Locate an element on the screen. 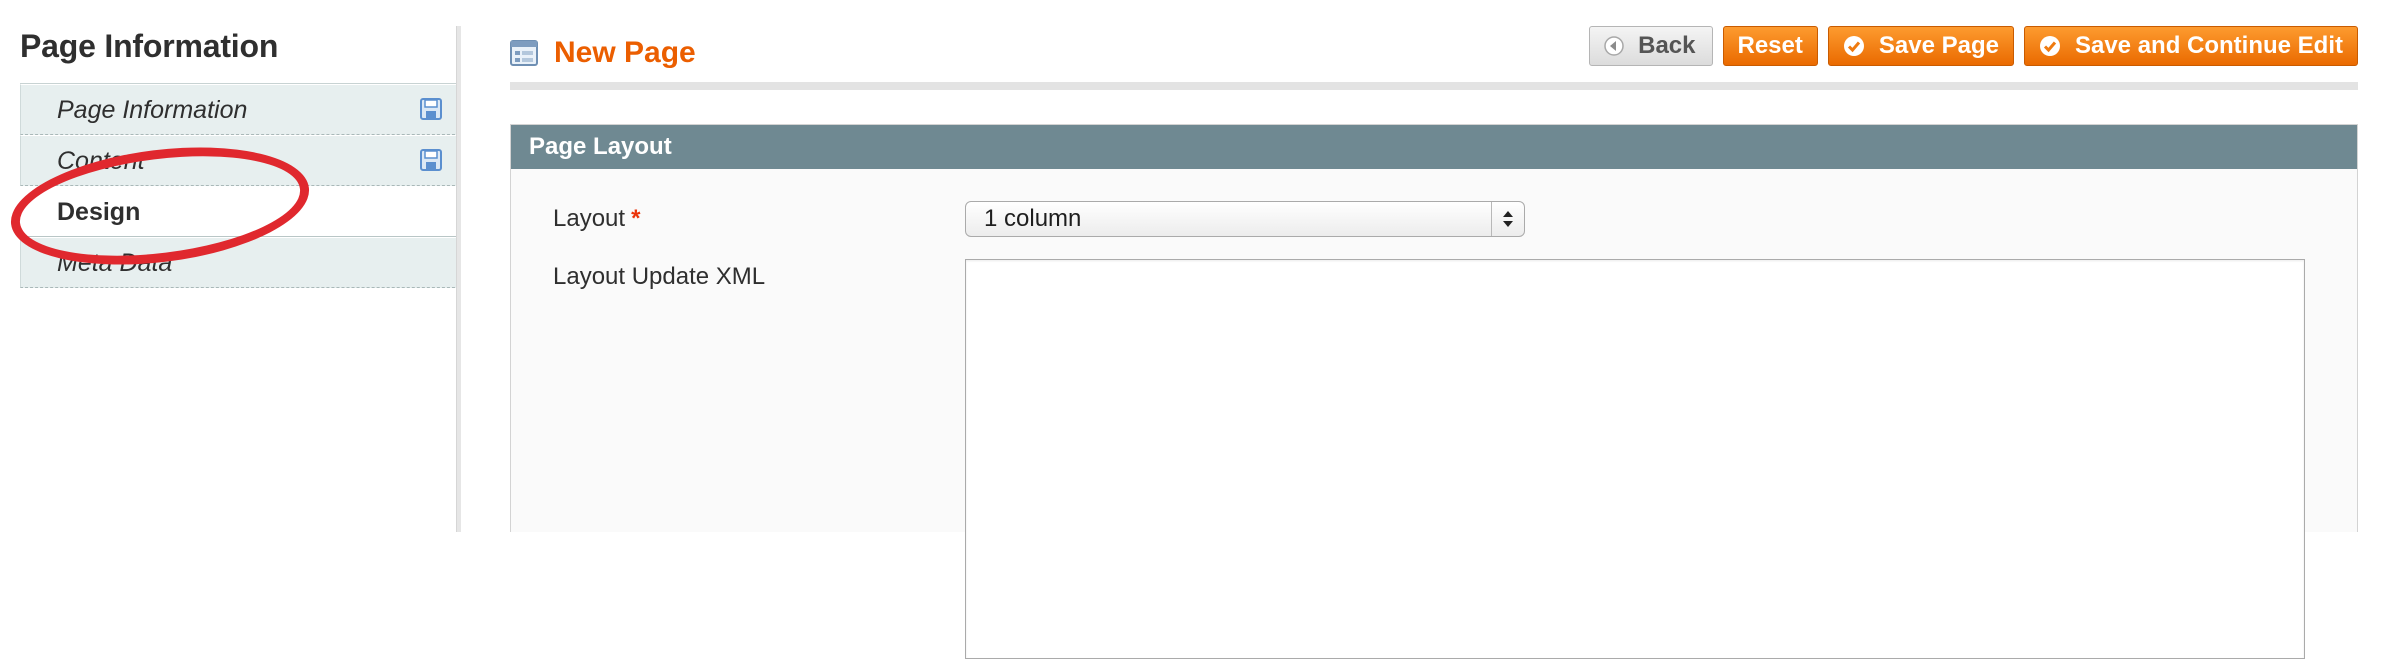  layout-label-text: Layout is located at coordinates (589, 218).